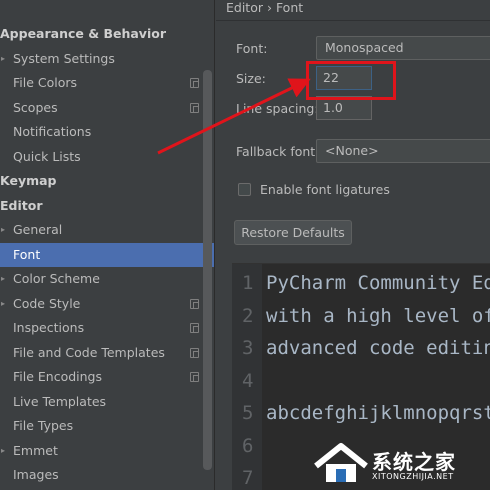  Describe the element at coordinates (378, 283) in the screenshot. I see `preview-code-line: PyCharm Community Edi` at that location.